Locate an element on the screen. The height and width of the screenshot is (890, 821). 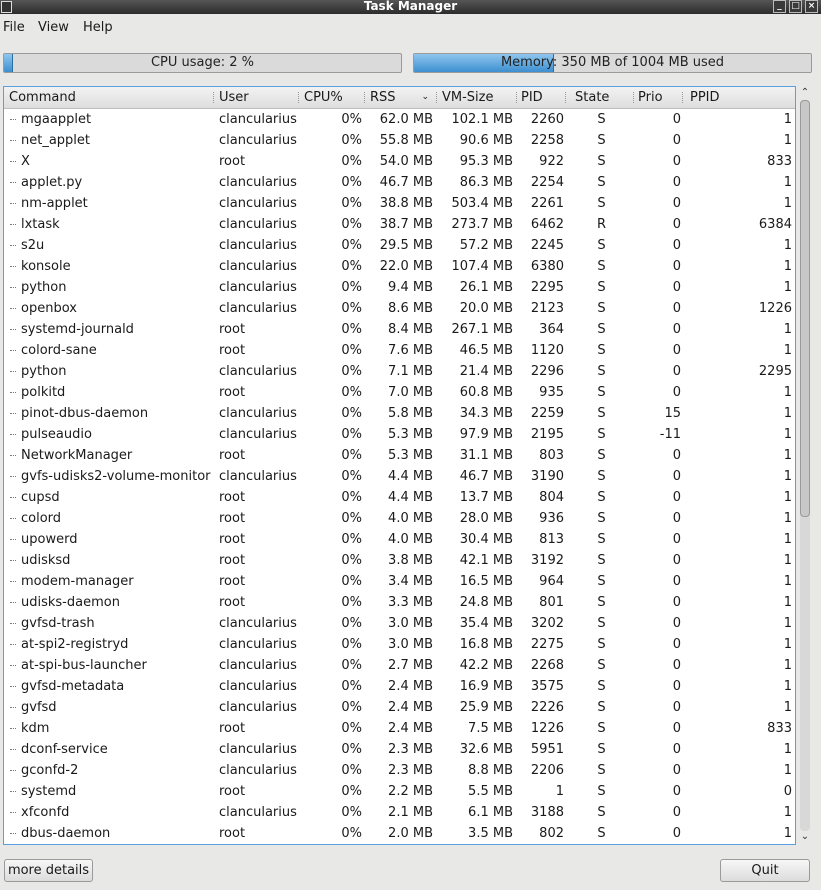
scroll-down-icon: ⌄ is located at coordinates (805, 837).